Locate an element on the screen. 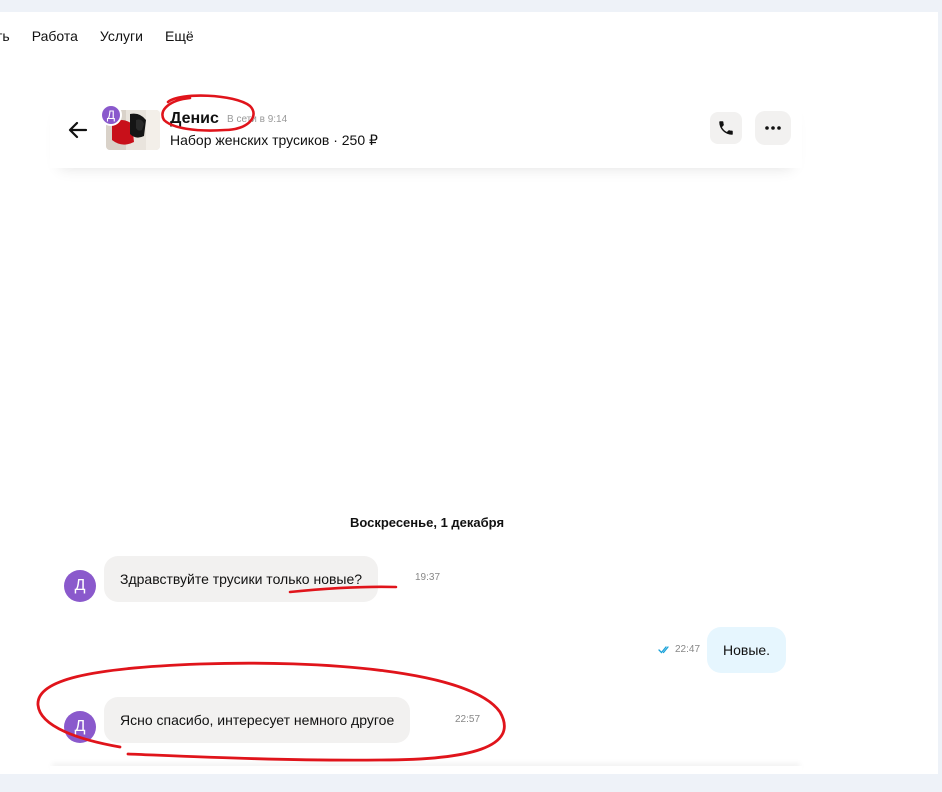  nav-item-more: Ещё is located at coordinates (179, 36).